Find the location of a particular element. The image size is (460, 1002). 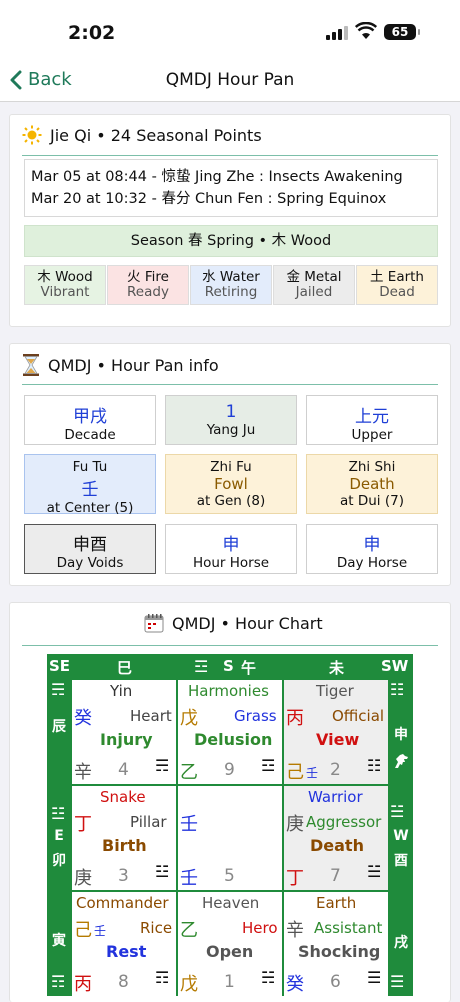

trigram-icon: ☳ is located at coordinates (162, 871).